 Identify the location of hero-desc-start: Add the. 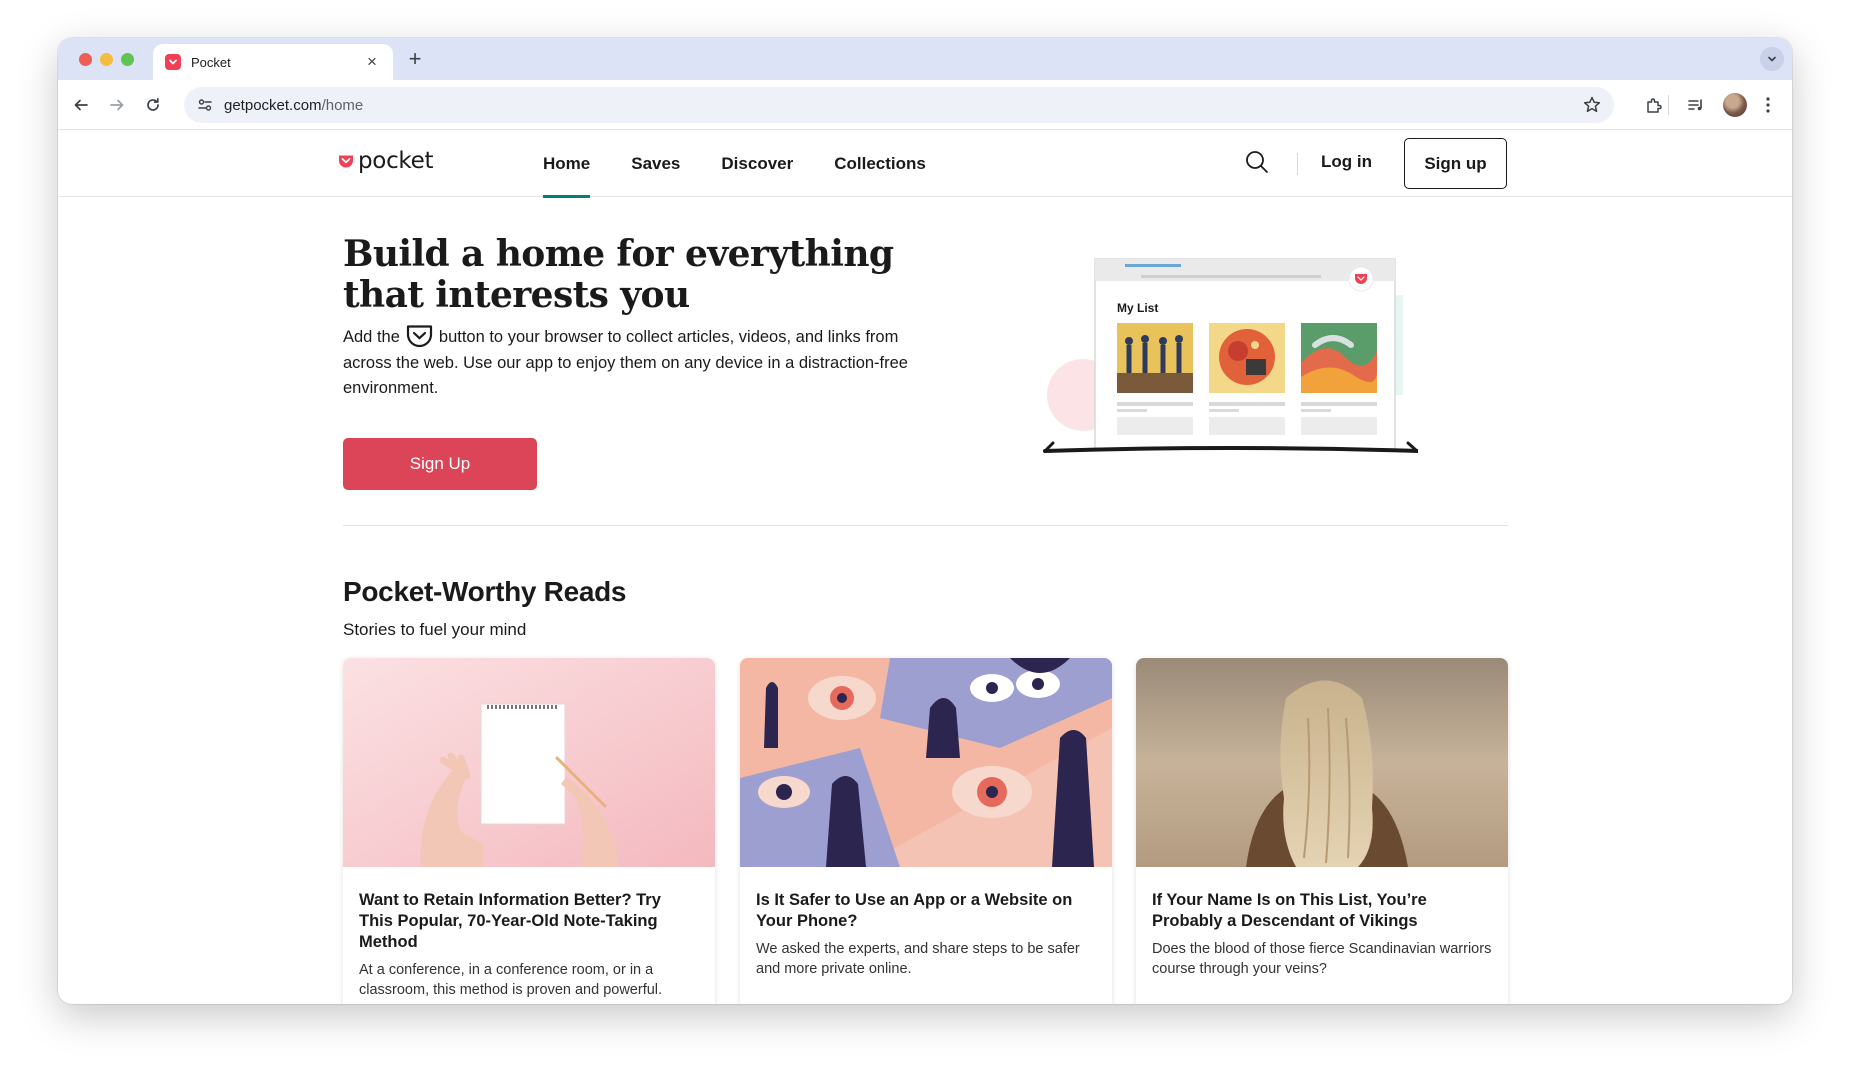
(371, 337).